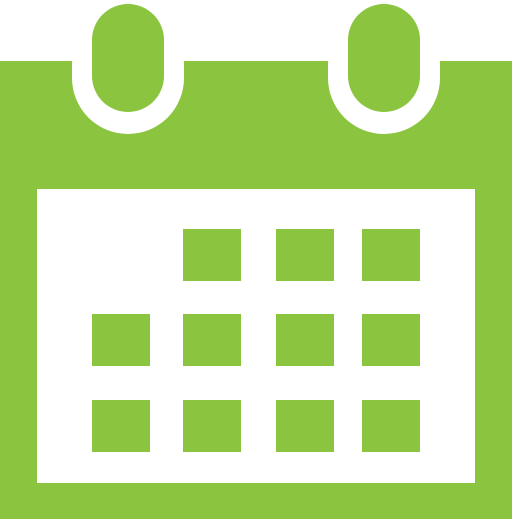 The height and width of the screenshot is (519, 512). What do you see at coordinates (212, 426) in the screenshot?
I see `day-cell-r3-c2` at bounding box center [212, 426].